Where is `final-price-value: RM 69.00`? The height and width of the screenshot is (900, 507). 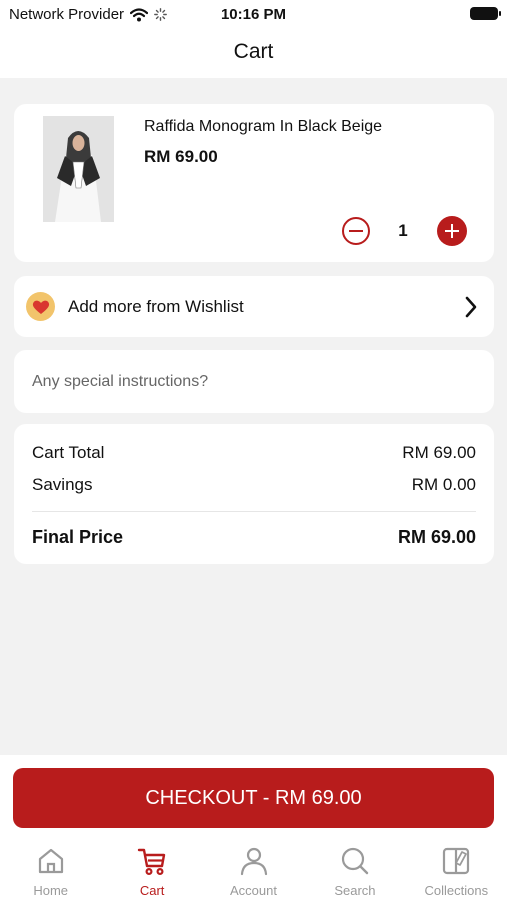
final-price-value: RM 69.00 is located at coordinates (436, 537).